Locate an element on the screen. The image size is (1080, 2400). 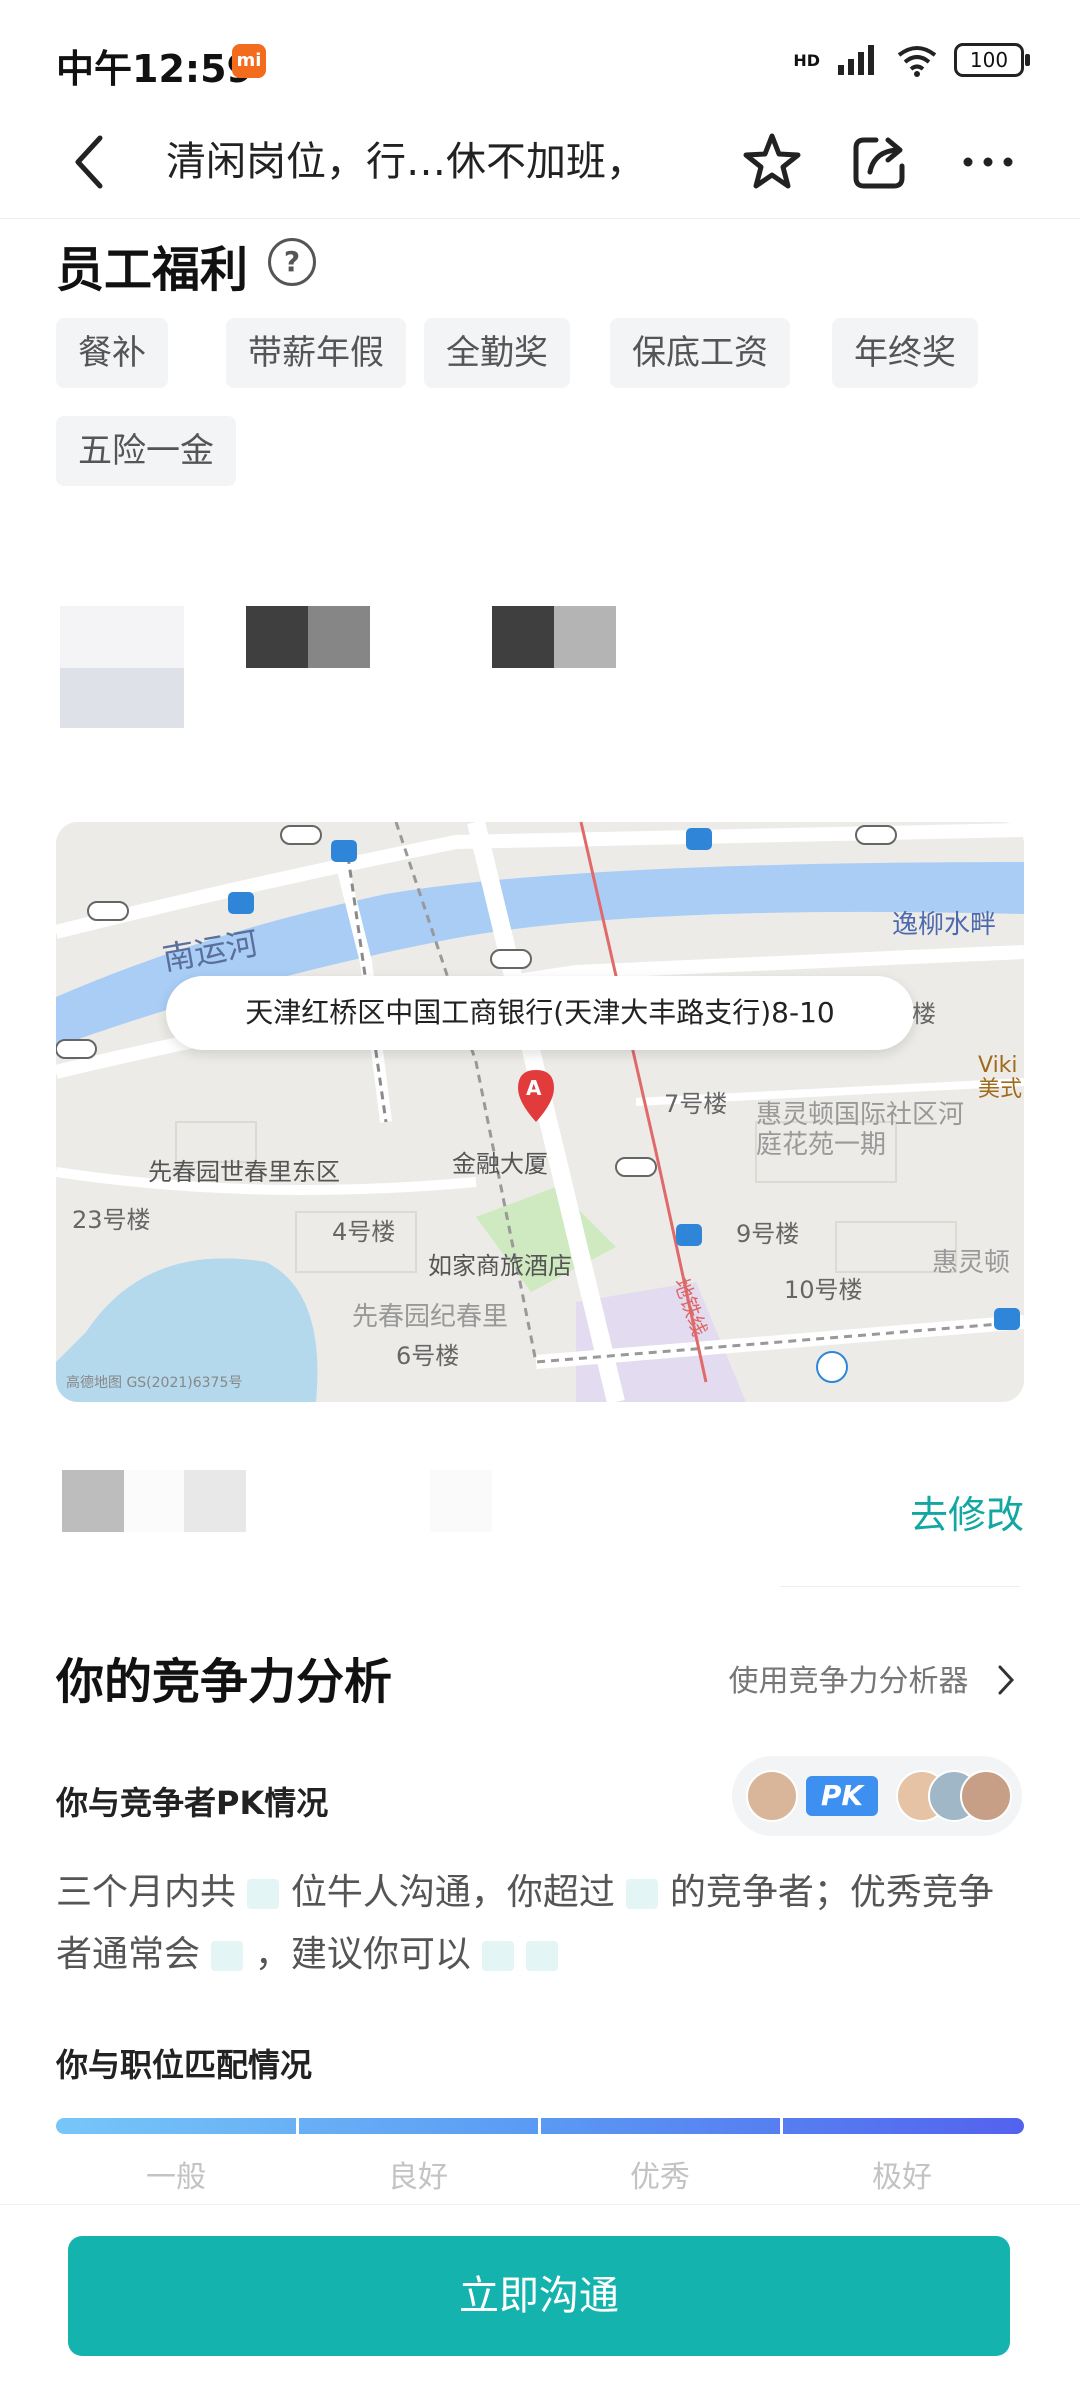
help-icon: ? is located at coordinates (292, 262).